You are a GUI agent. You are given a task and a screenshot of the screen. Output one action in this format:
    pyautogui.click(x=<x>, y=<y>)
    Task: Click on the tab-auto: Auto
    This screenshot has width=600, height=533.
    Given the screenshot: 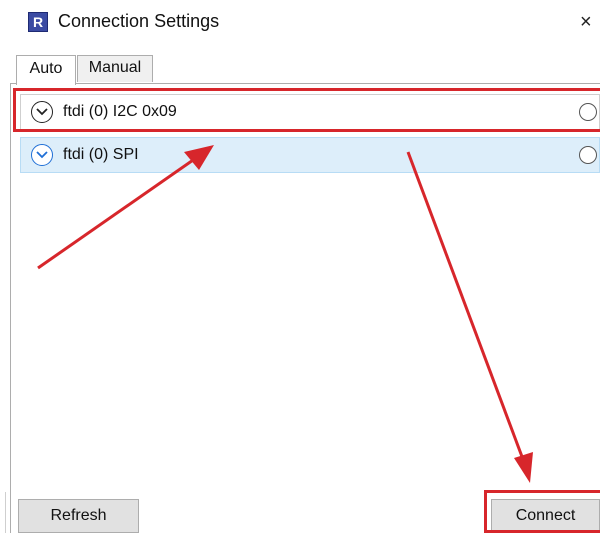 What is the action you would take?
    pyautogui.click(x=46, y=70)
    